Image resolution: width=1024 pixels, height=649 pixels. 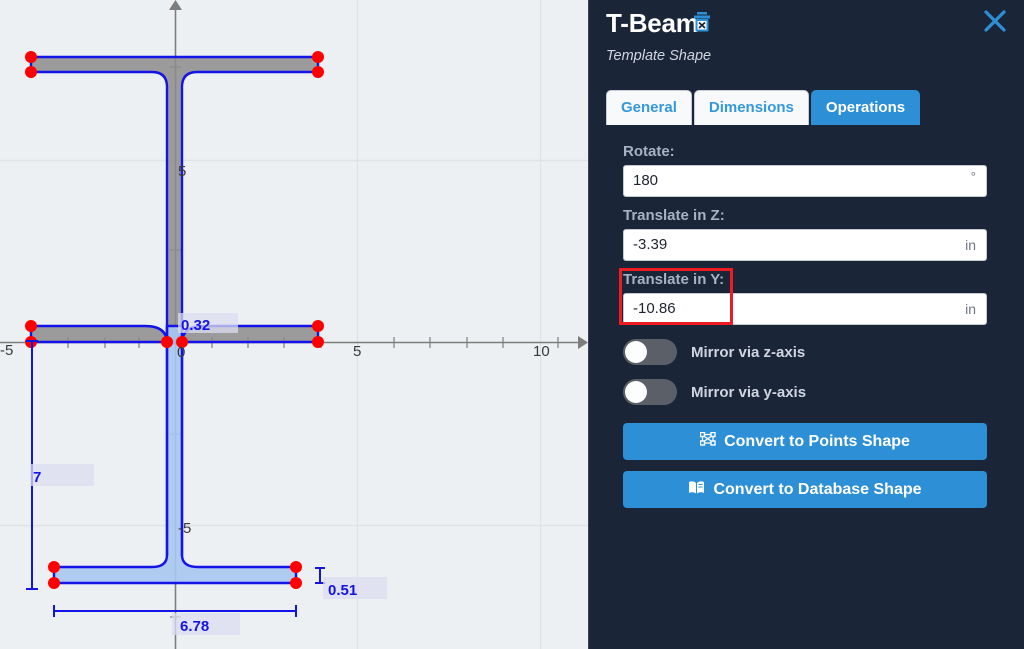 What do you see at coordinates (649, 151) in the screenshot?
I see `rotate-label: Rotate:` at bounding box center [649, 151].